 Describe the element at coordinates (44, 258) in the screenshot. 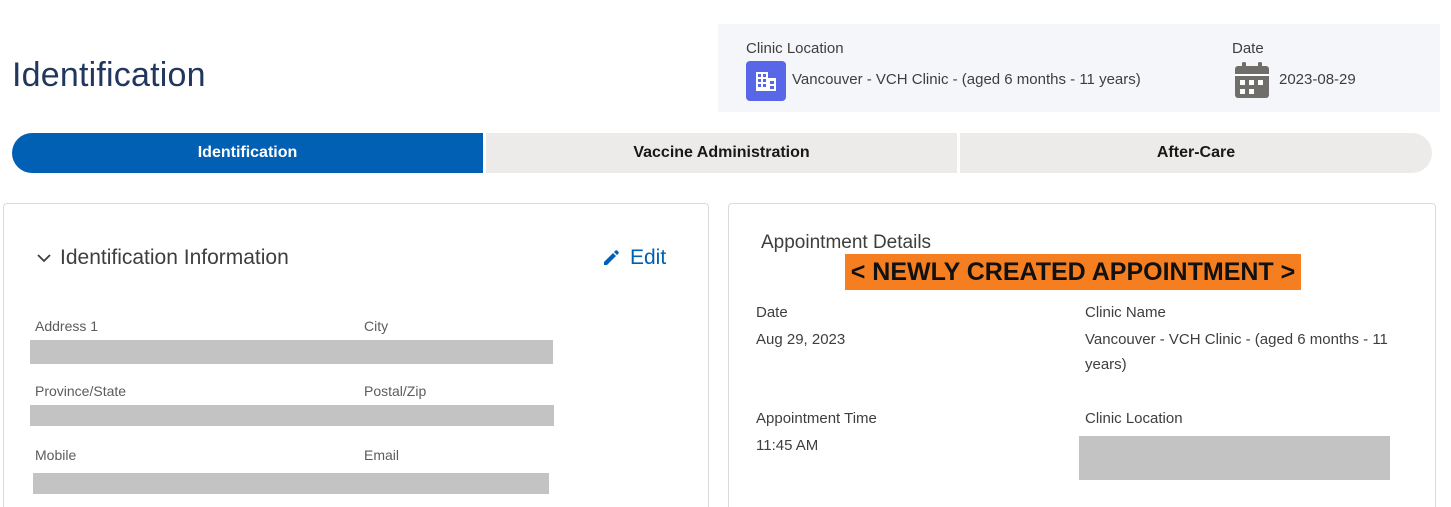

I see `chevron-down-icon` at that location.